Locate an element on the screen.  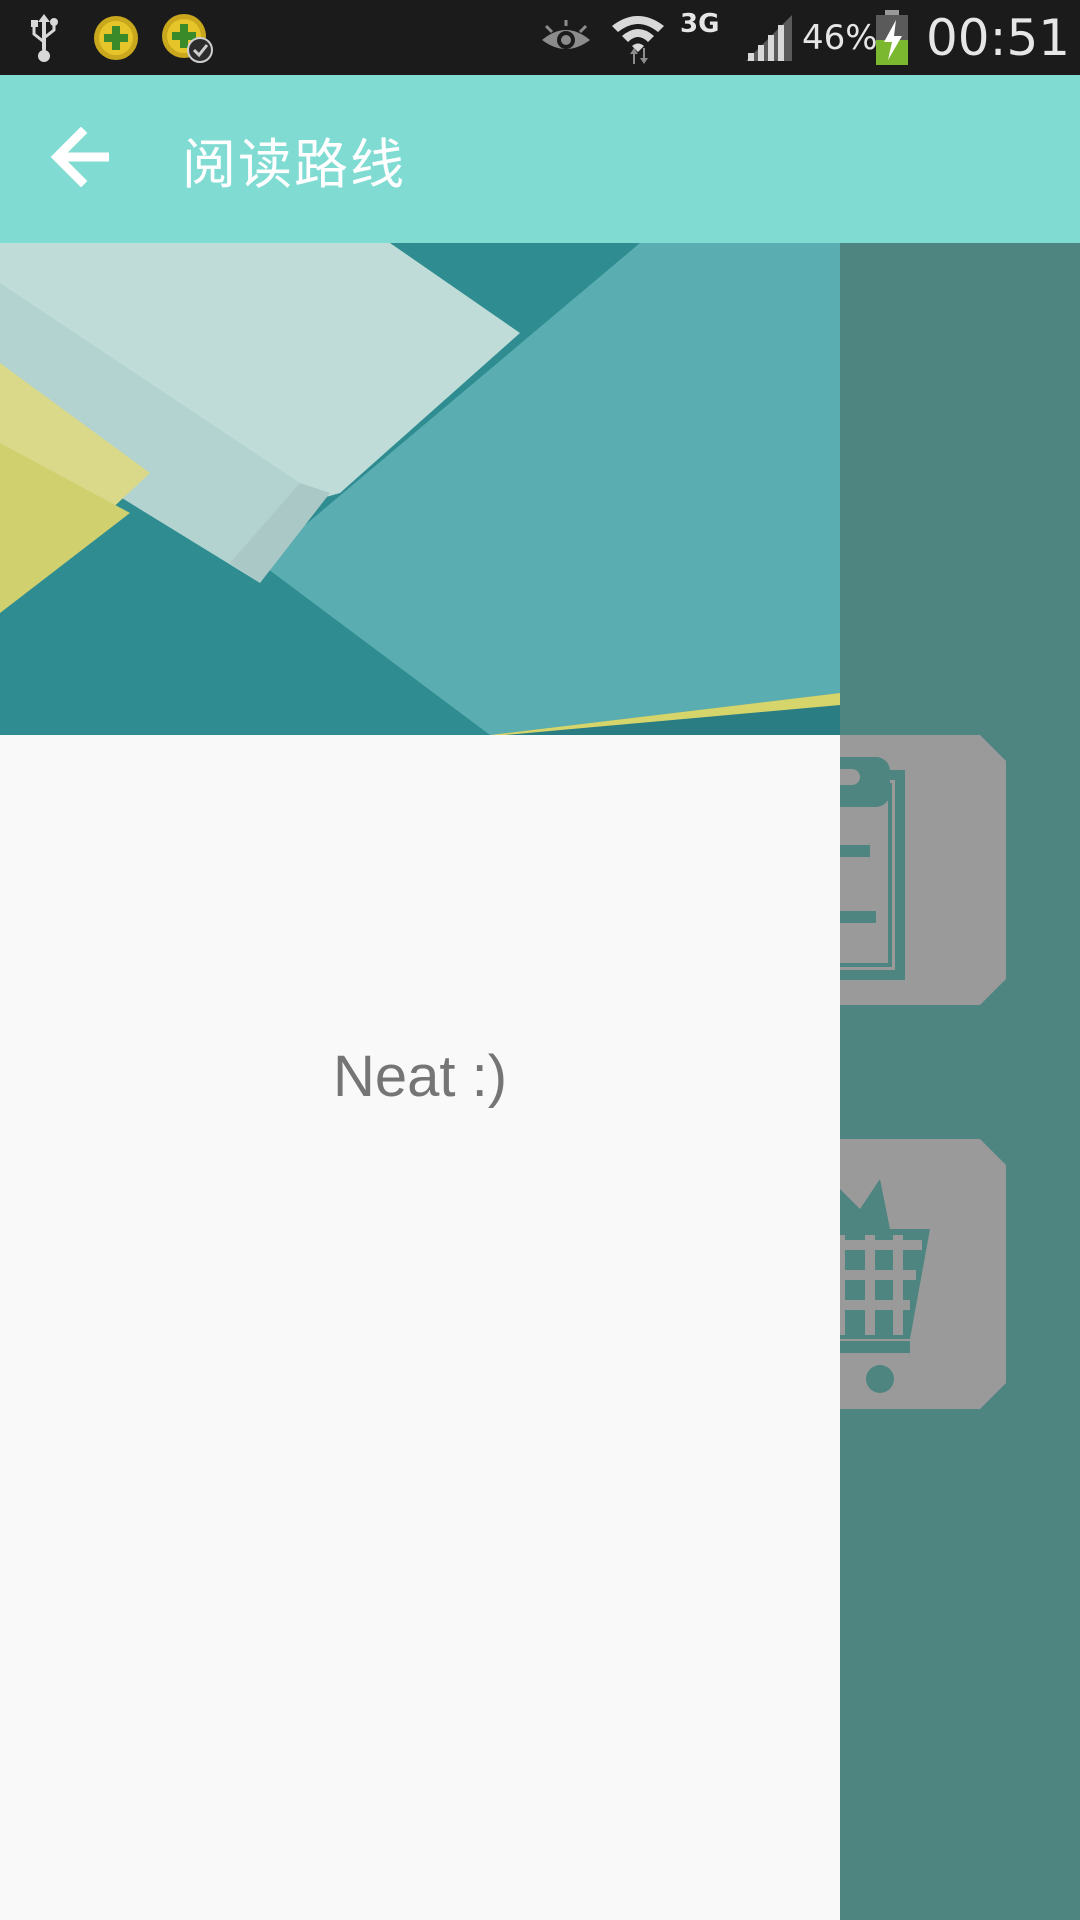
usb-icon is located at coordinates (44, 37).